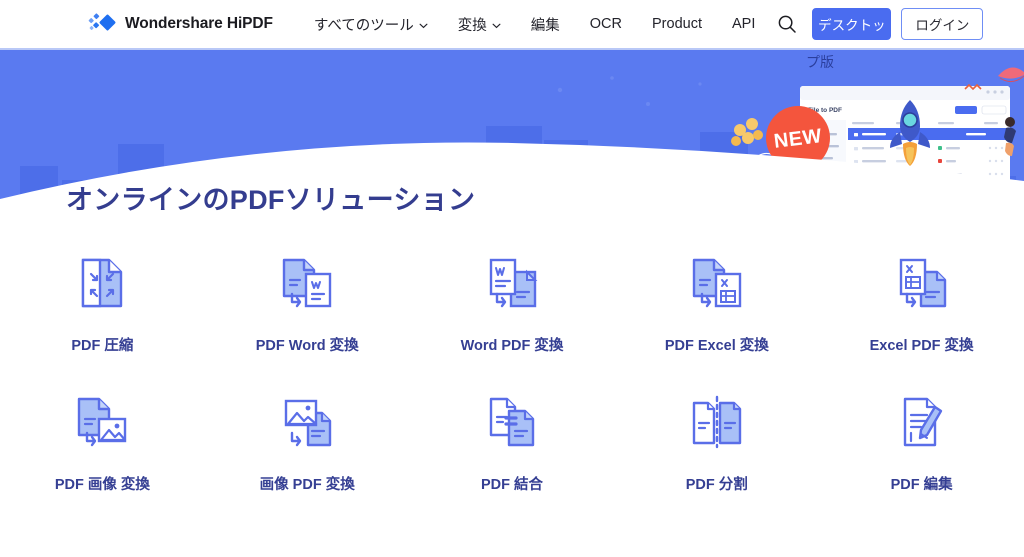  I want to click on nav-label: OCR, so click(606, 24).